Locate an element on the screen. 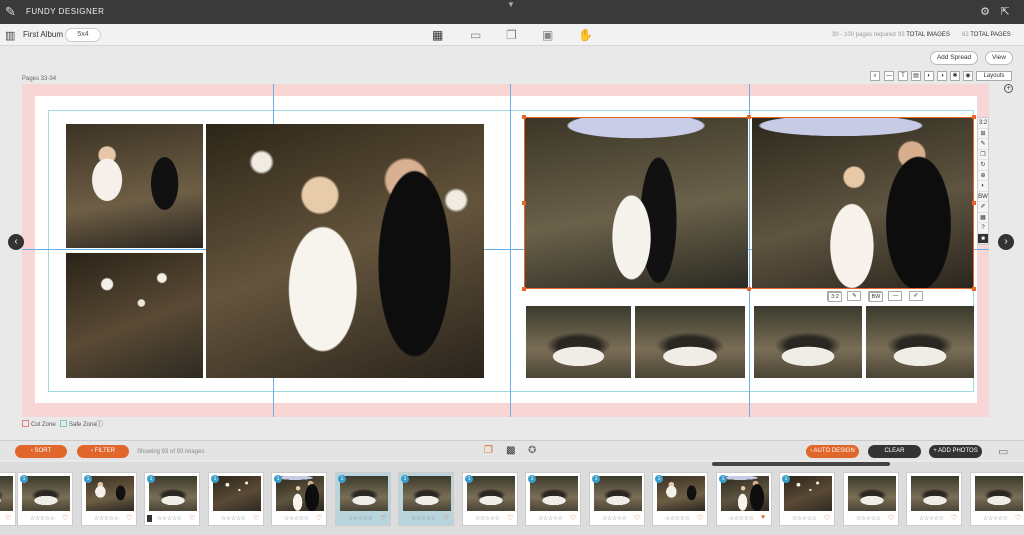  wall-art-icon: ▭ is located at coordinates (475, 35).